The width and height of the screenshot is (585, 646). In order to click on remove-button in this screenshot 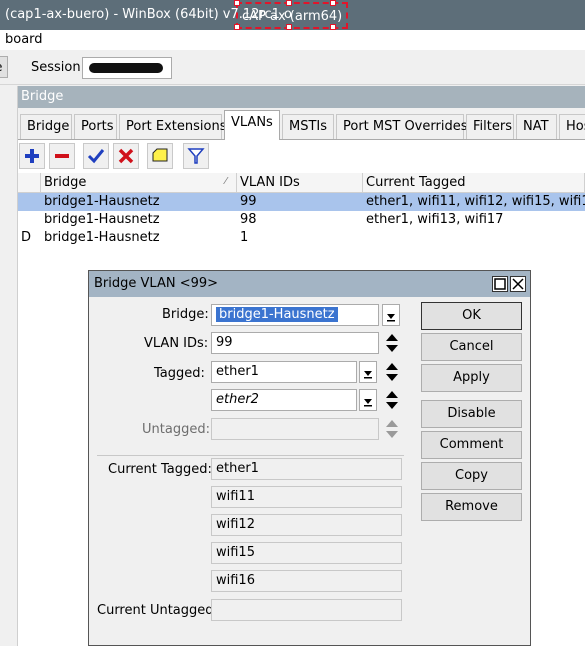, I will do `click(62, 156)`.